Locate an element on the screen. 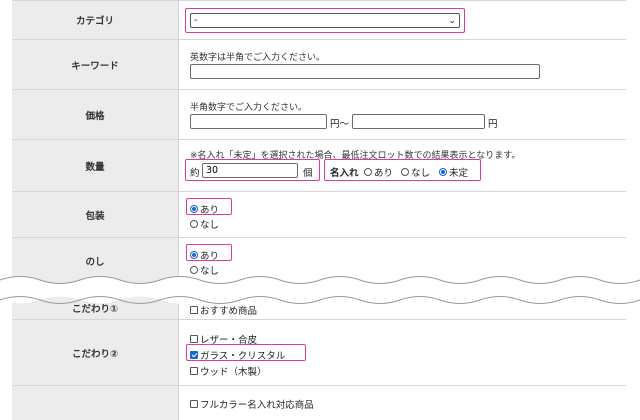 The image size is (640, 420). price-from-unit: 円～ is located at coordinates (340, 124).